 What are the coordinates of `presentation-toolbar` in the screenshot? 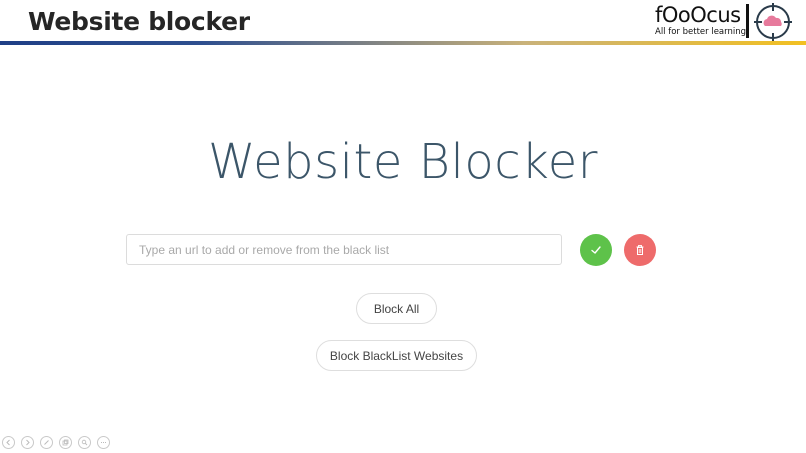 It's located at (56, 443).